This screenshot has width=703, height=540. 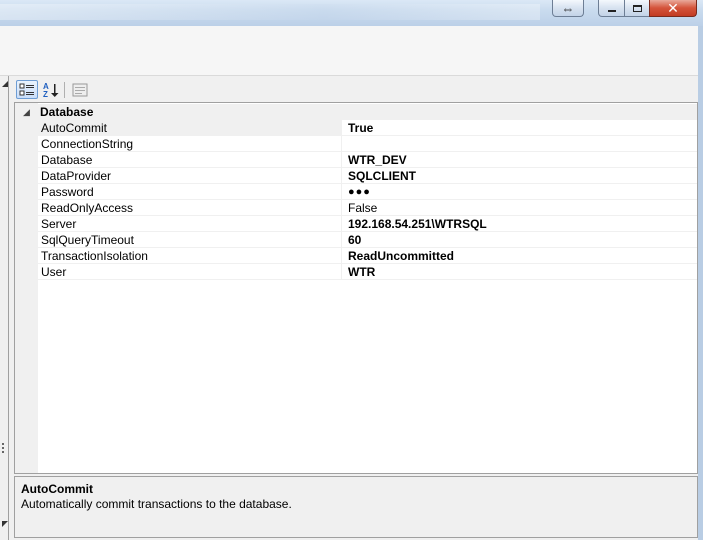 What do you see at coordinates (190, 192) in the screenshot?
I see `property-name: Password` at bounding box center [190, 192].